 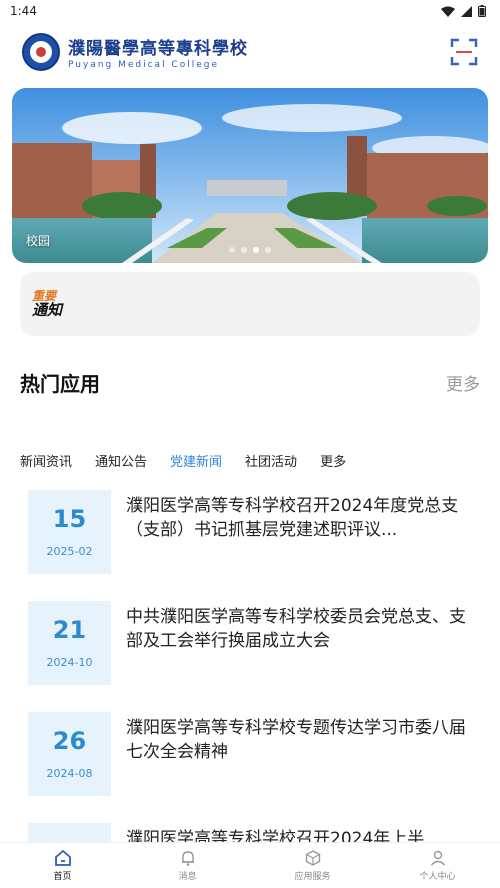 What do you see at coordinates (250, 304) in the screenshot?
I see `important-notice-bar: 重要 通知` at bounding box center [250, 304].